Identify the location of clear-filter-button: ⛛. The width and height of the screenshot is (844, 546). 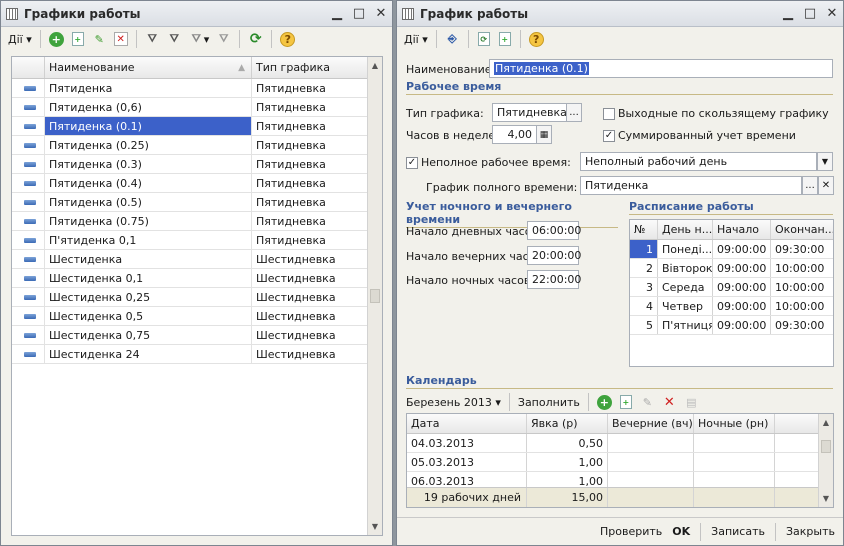
(223, 39).